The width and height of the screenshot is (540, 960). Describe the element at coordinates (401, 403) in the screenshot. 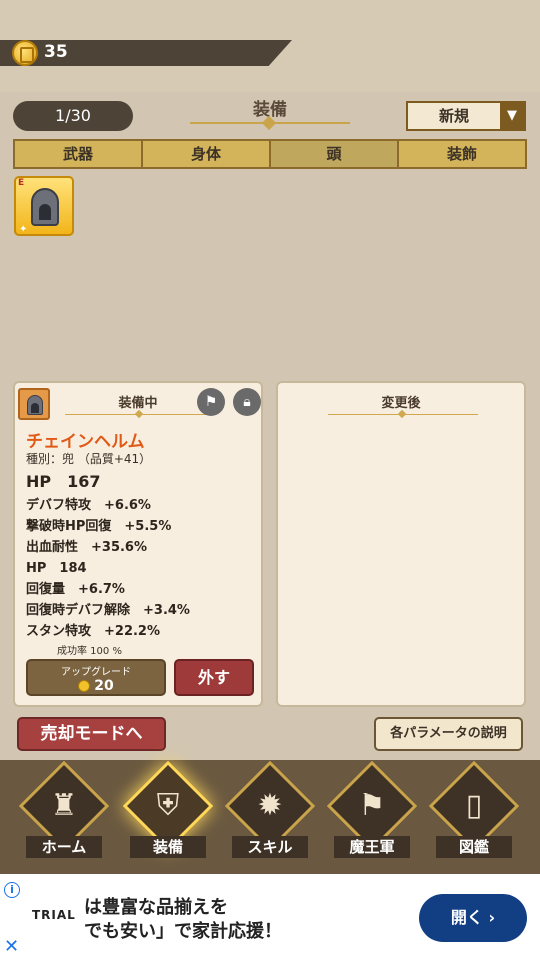

I see `after-title: 変更後` at that location.